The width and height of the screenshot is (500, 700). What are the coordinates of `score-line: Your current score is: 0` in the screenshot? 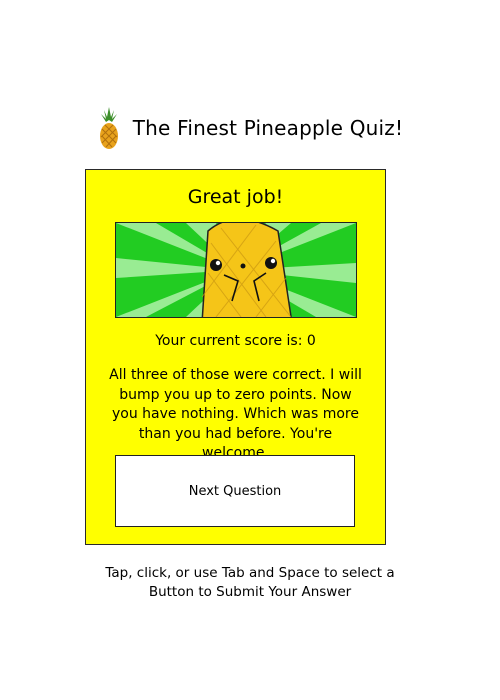 It's located at (235, 341).